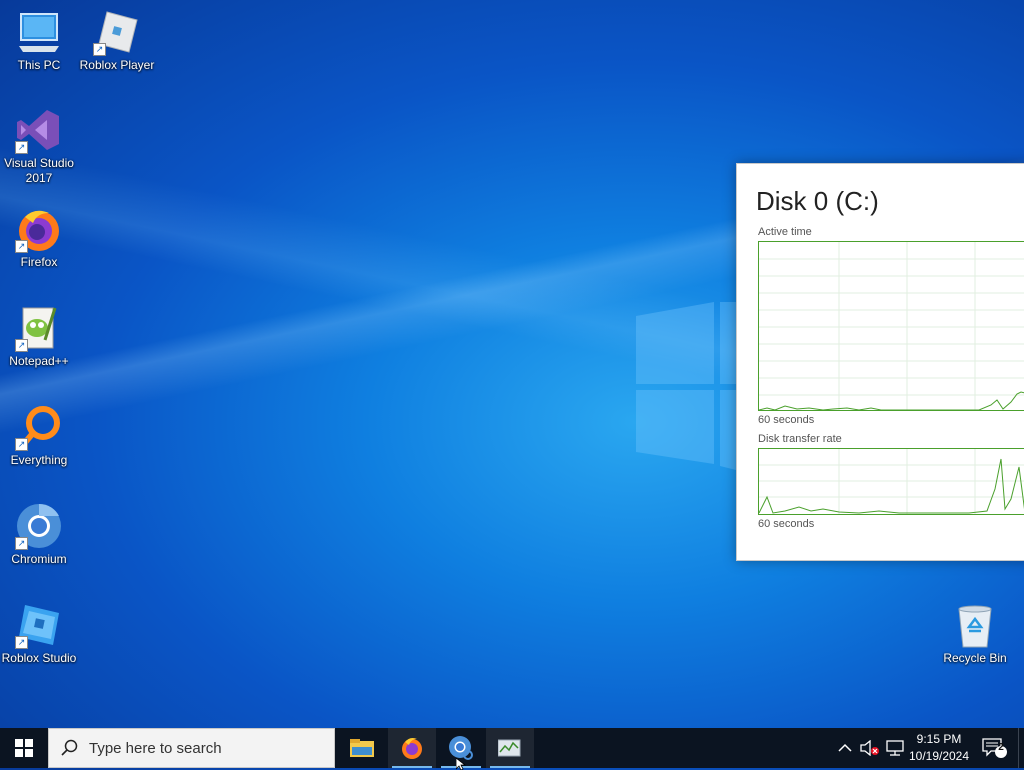 Image resolution: width=1024 pixels, height=770 pixels. I want to click on everything-icon: ↗, so click(39, 427).